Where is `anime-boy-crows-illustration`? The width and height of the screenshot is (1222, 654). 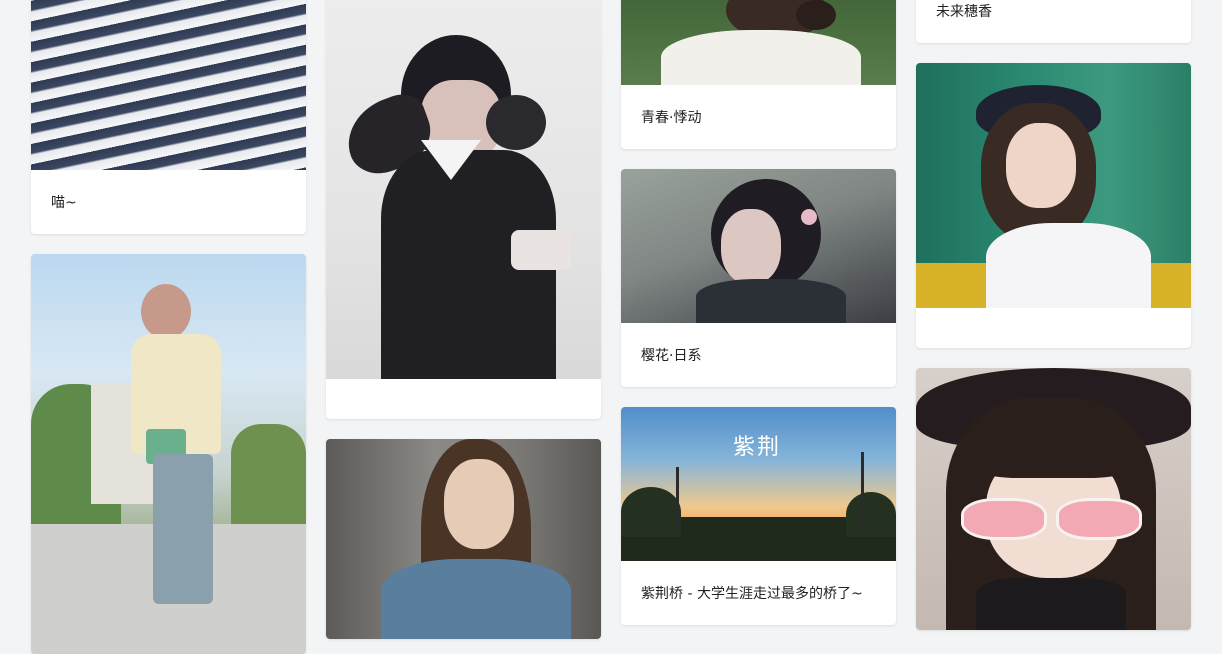 anime-boy-crows-illustration is located at coordinates (463, 189).